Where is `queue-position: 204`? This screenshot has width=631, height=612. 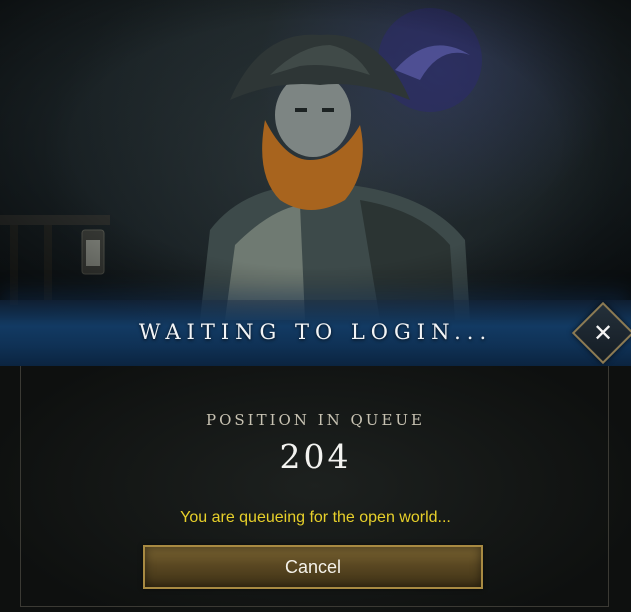 queue-position: 204 is located at coordinates (315, 456).